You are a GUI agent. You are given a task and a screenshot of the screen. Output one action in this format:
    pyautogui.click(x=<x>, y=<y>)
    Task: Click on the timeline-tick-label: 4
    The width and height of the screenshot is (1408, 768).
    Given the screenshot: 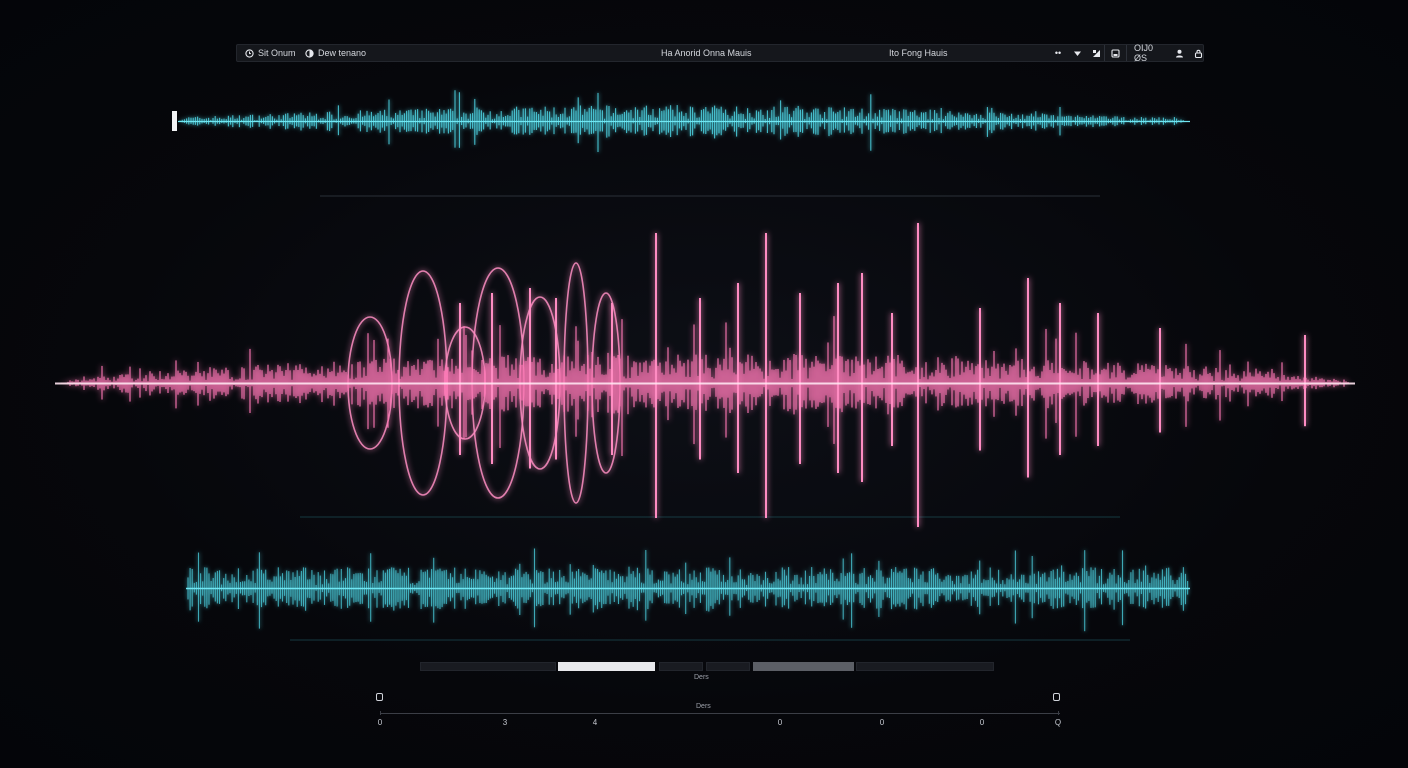 What is the action you would take?
    pyautogui.click(x=595, y=722)
    